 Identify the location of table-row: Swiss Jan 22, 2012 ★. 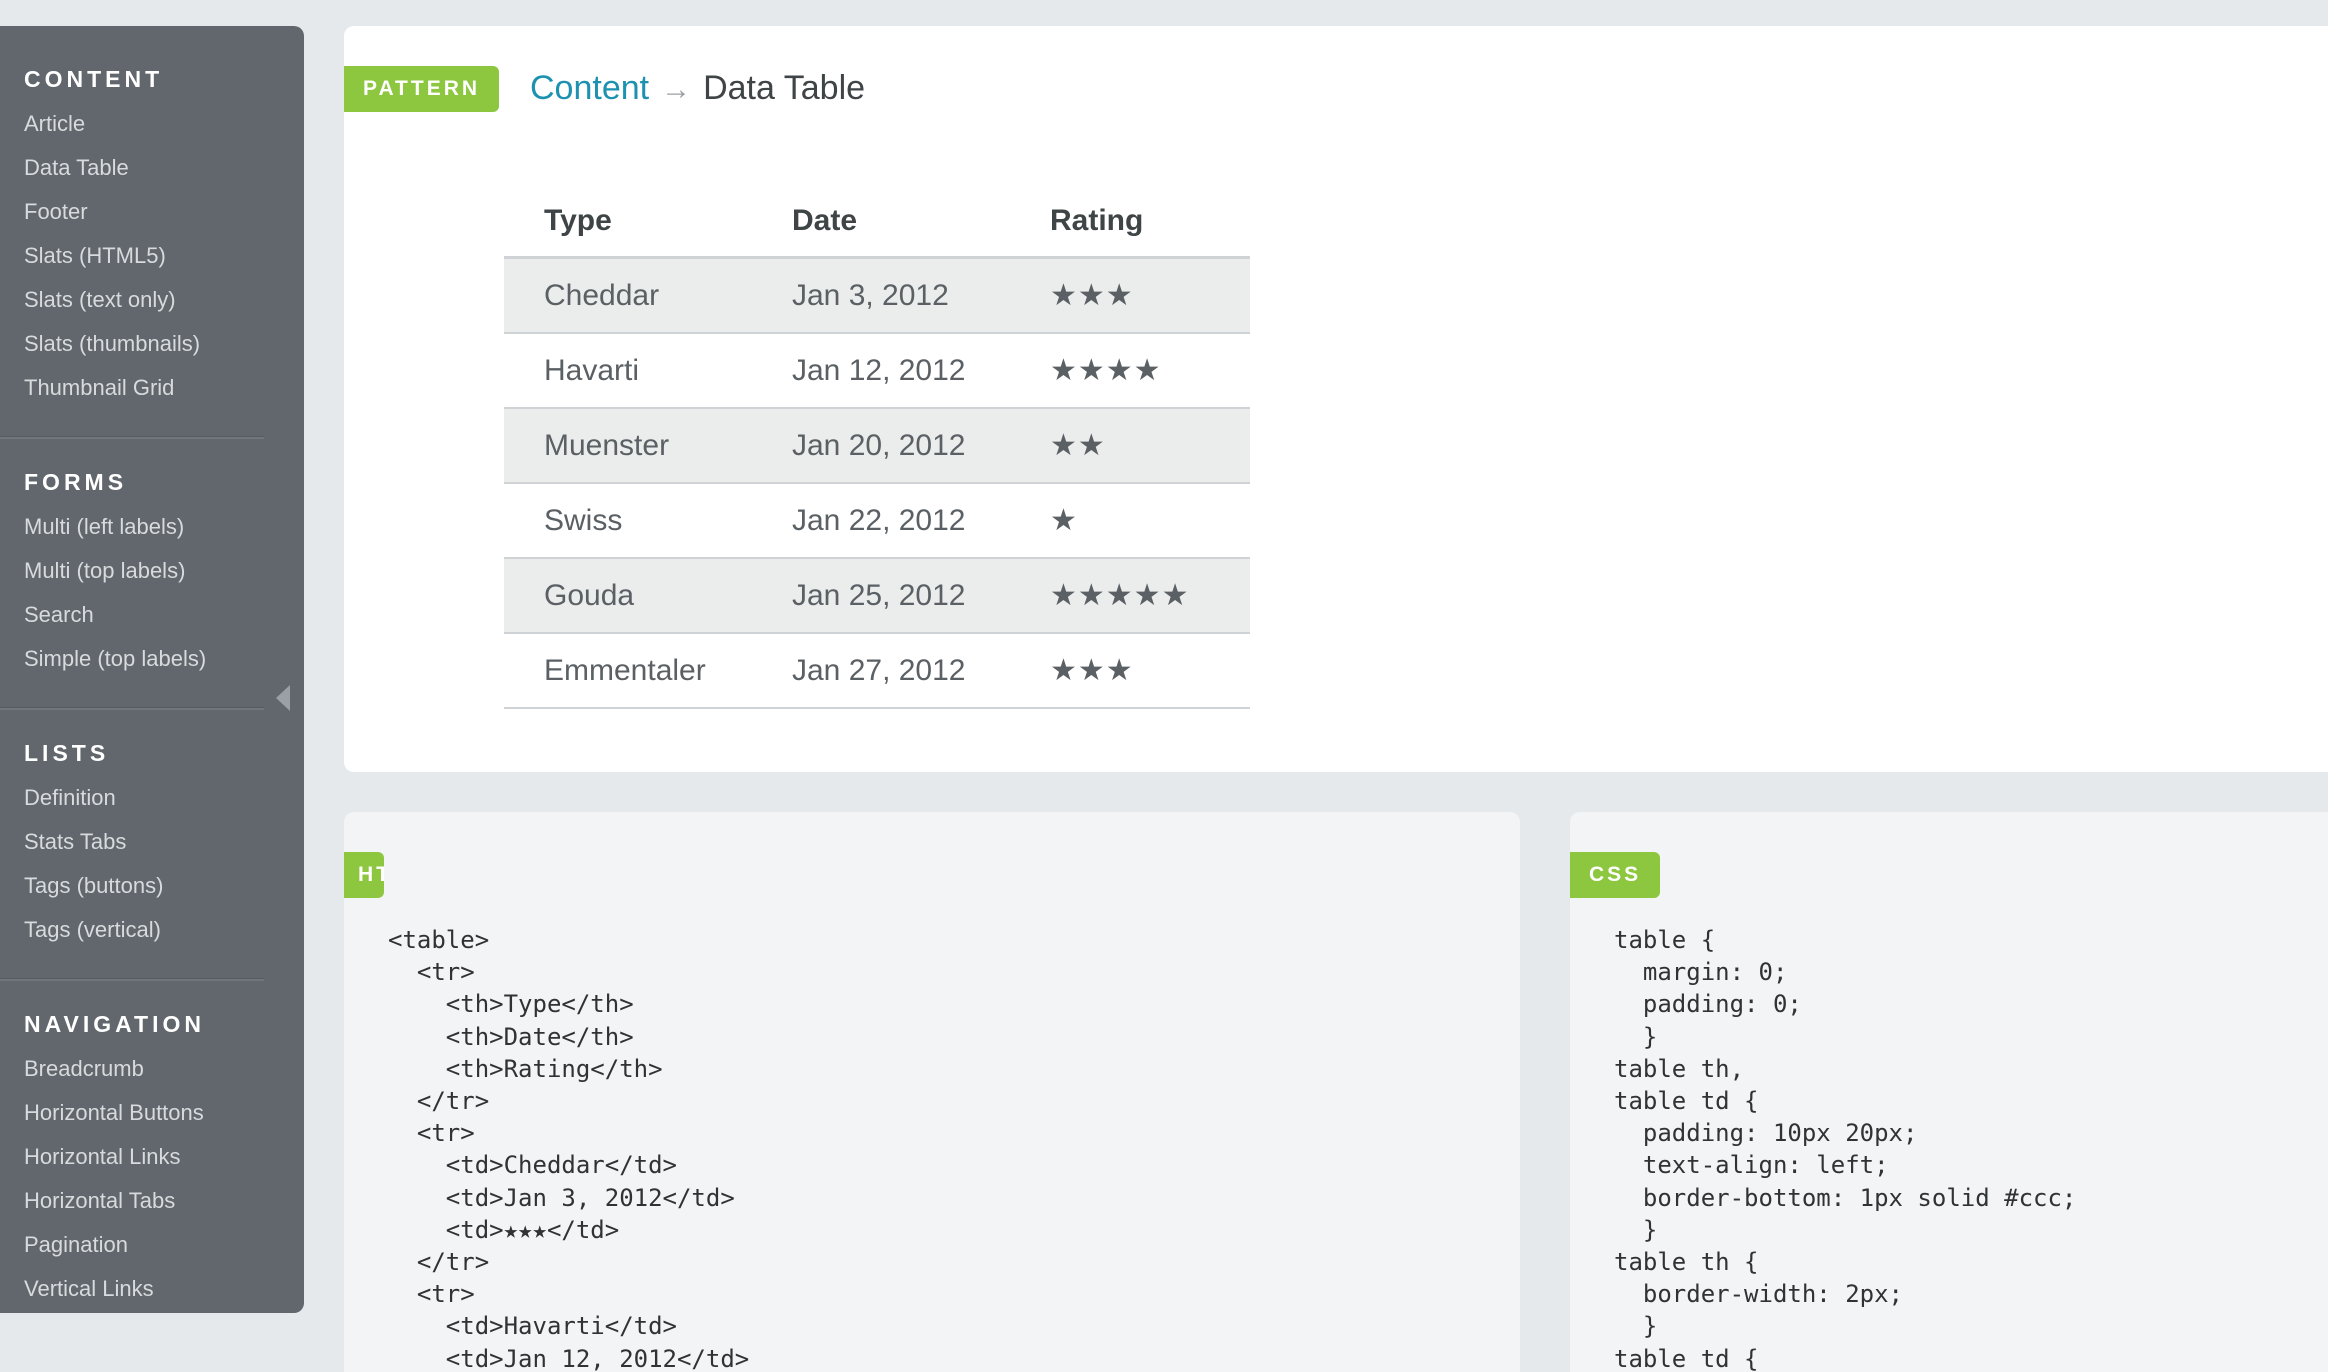
(877, 521).